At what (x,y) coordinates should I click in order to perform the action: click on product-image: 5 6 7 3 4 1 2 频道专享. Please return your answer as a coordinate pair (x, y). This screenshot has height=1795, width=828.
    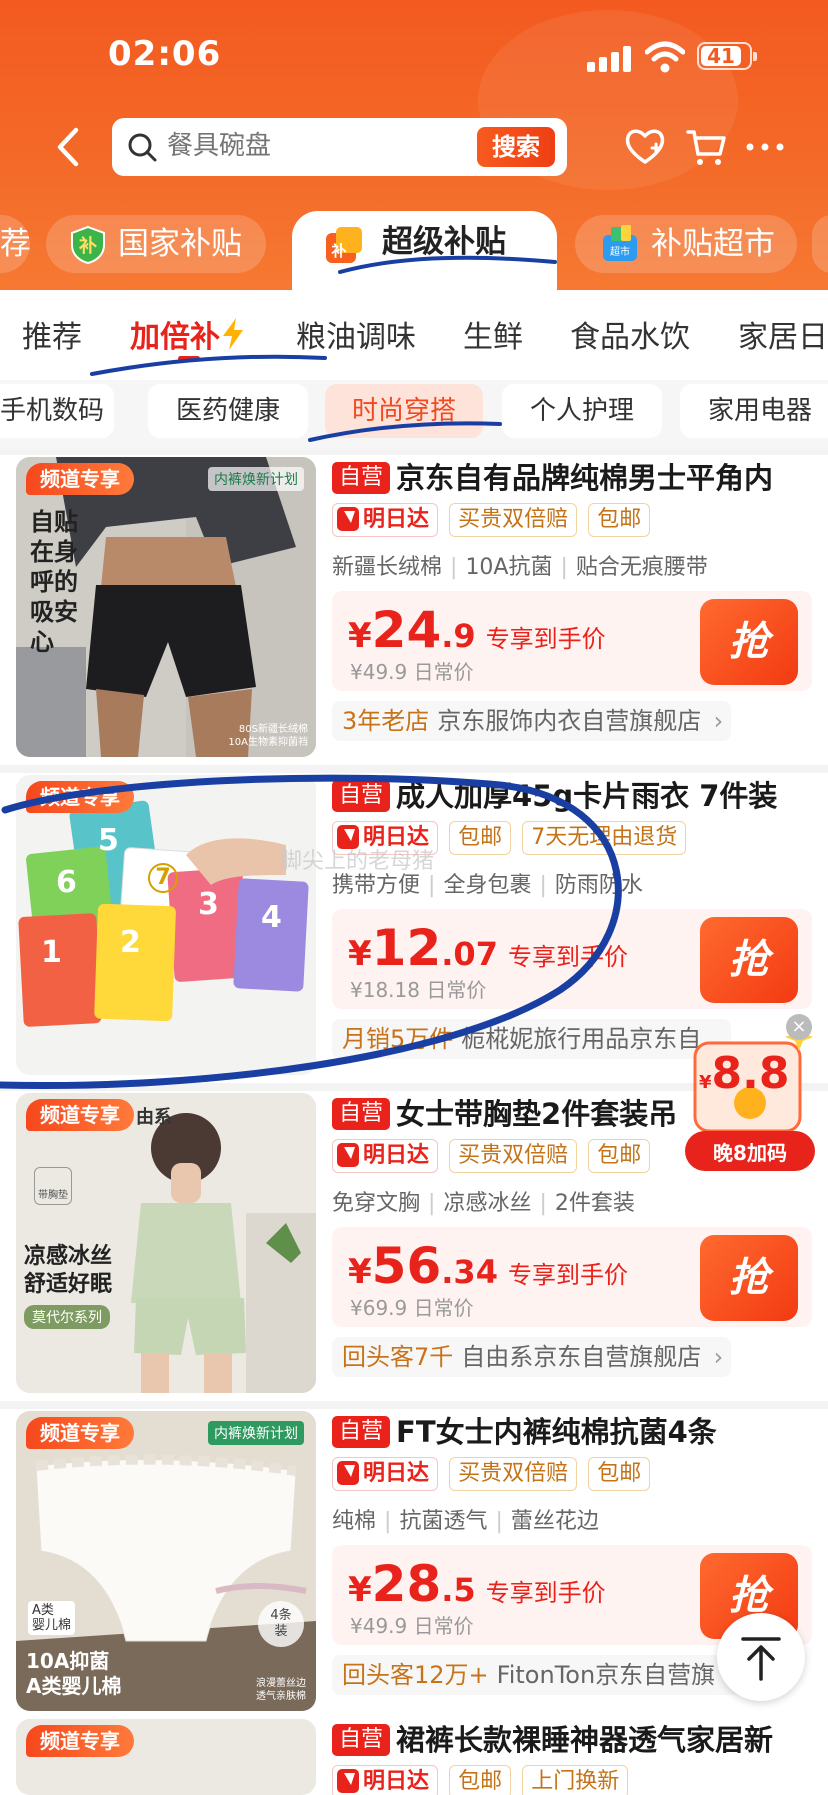
    Looking at the image, I should click on (166, 925).